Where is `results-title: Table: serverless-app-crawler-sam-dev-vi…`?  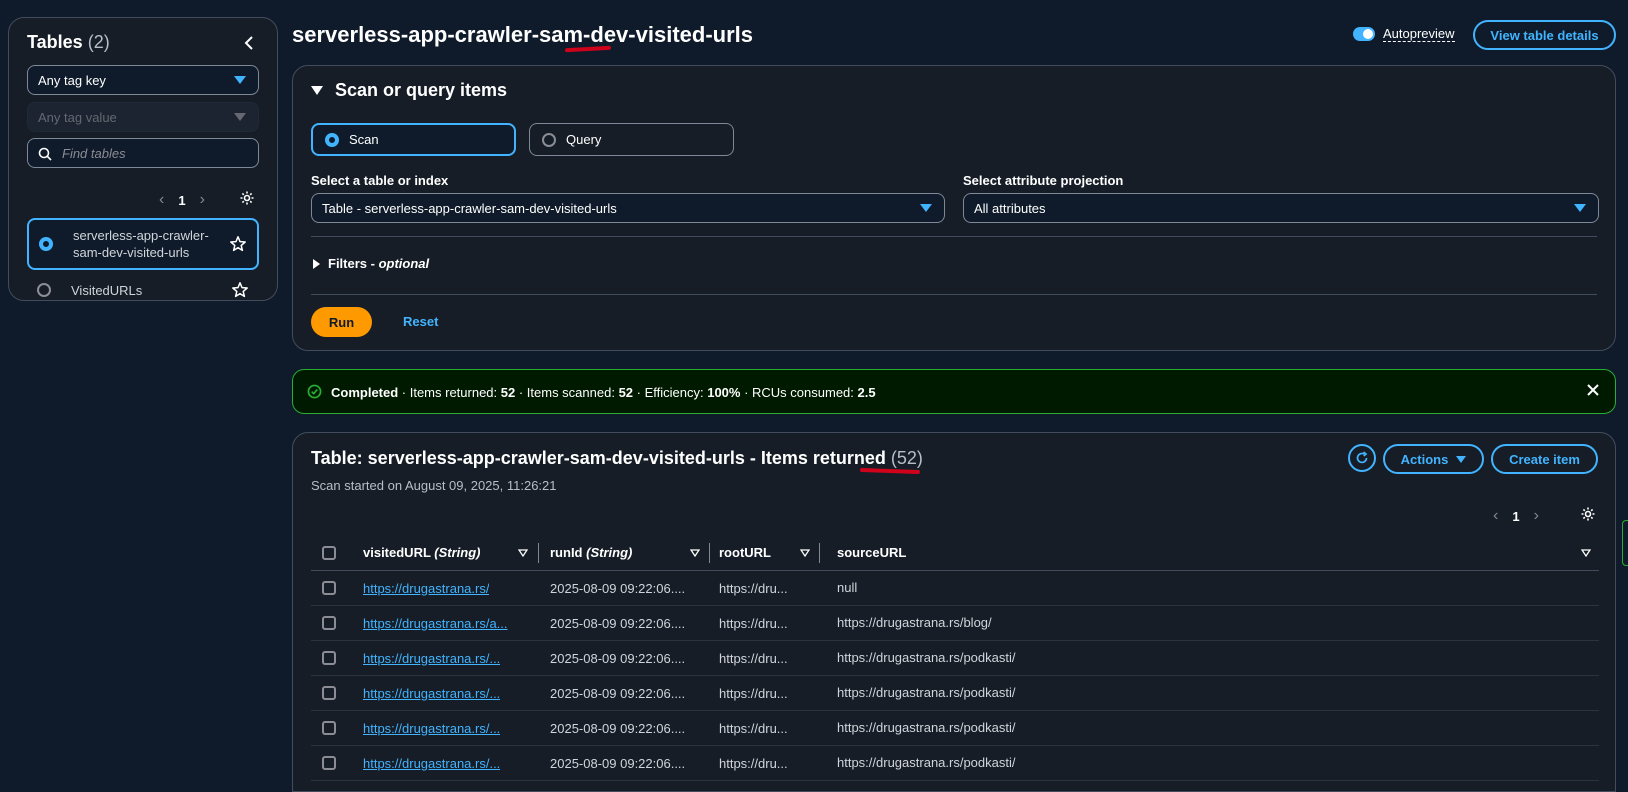
results-title: Table: serverless-app-crawler-sam-dev-vi… is located at coordinates (617, 458).